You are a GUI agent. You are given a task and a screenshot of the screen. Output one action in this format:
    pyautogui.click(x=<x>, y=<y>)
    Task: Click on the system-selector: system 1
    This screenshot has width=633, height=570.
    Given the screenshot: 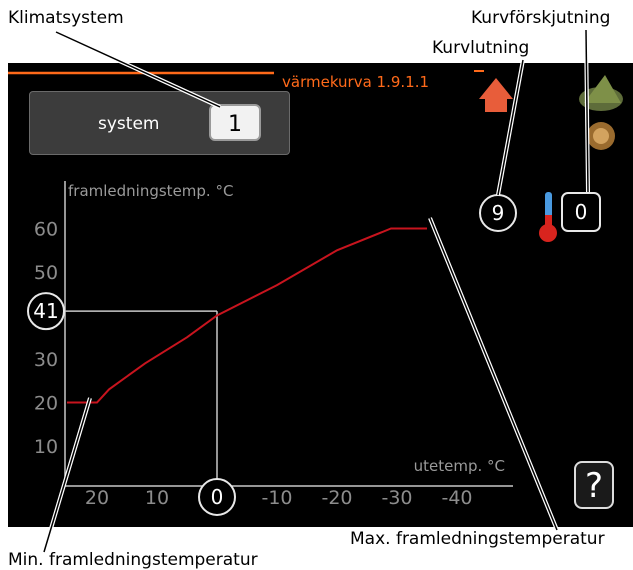 What is the action you would take?
    pyautogui.click(x=159, y=123)
    